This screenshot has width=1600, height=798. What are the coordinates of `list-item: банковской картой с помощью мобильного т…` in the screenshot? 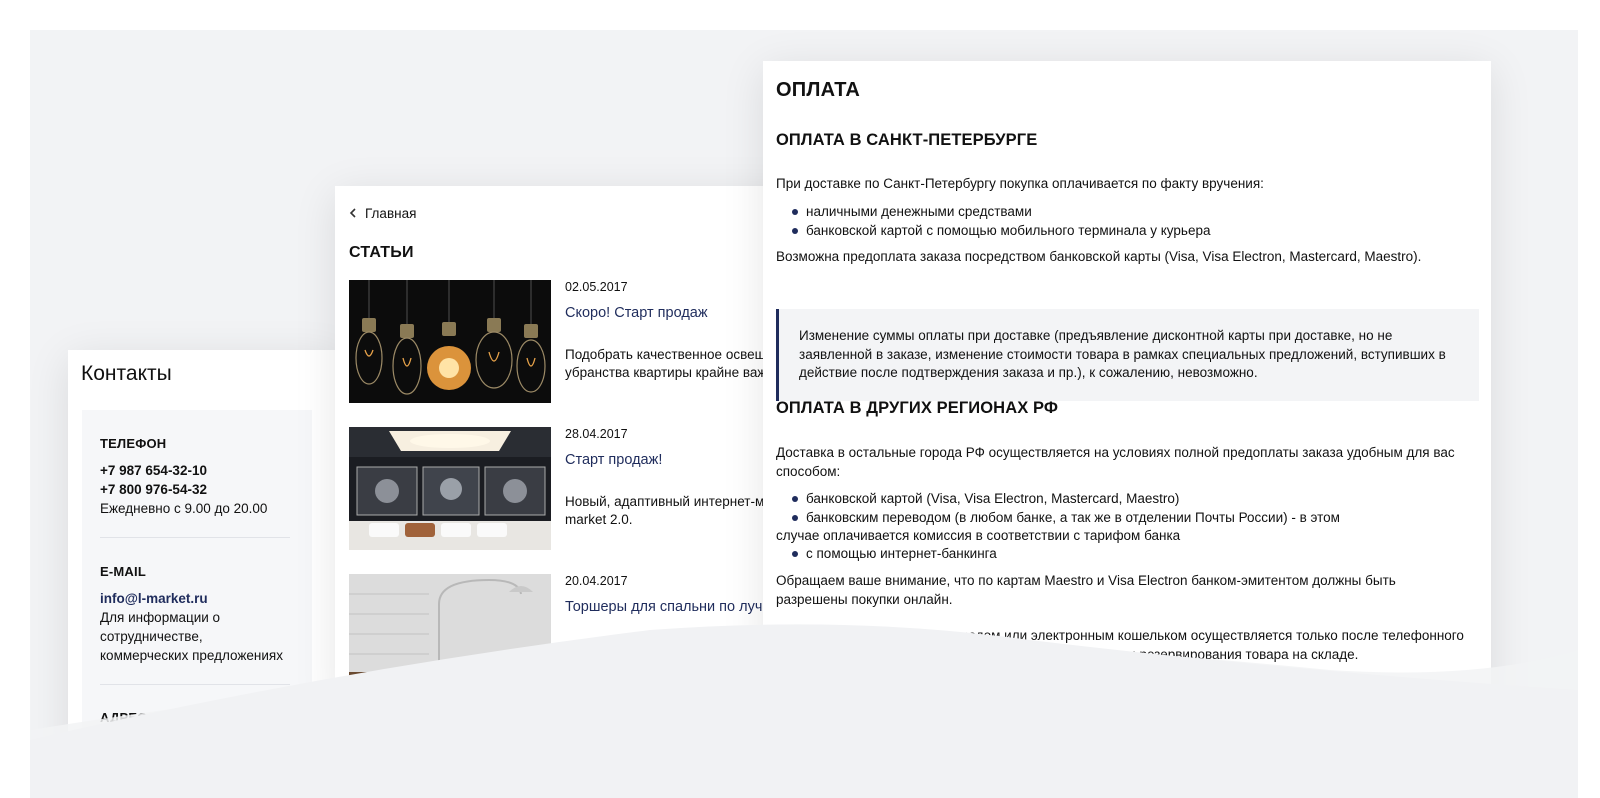 It's located at (1129, 231).